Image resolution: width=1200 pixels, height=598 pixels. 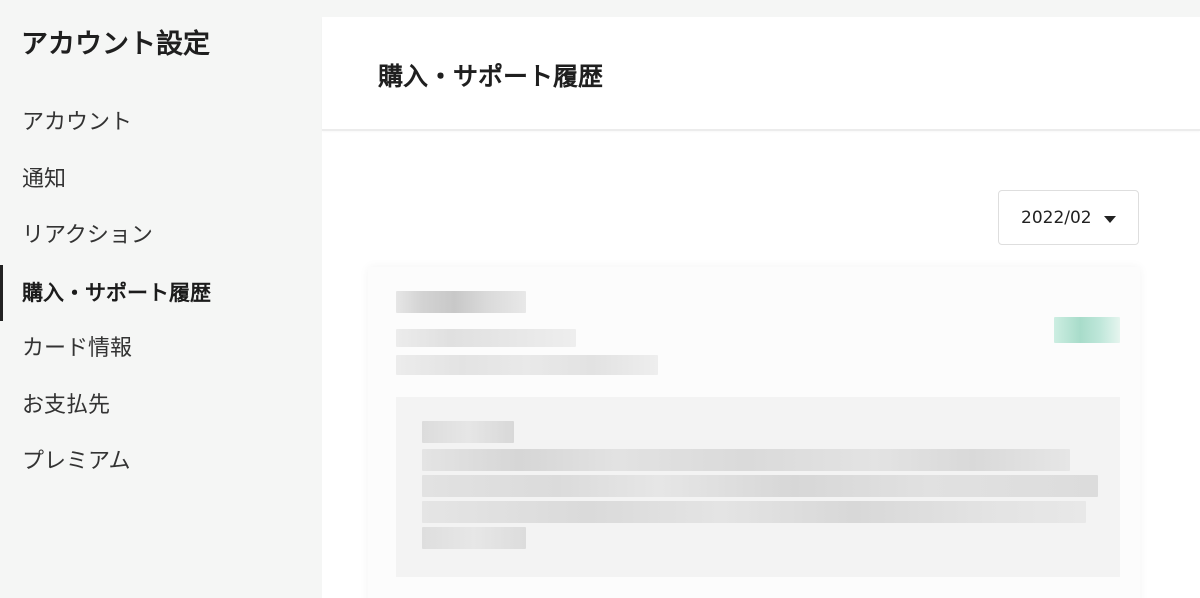 What do you see at coordinates (150, 406) in the screenshot?
I see `sidebar-item-payee: お支払先` at bounding box center [150, 406].